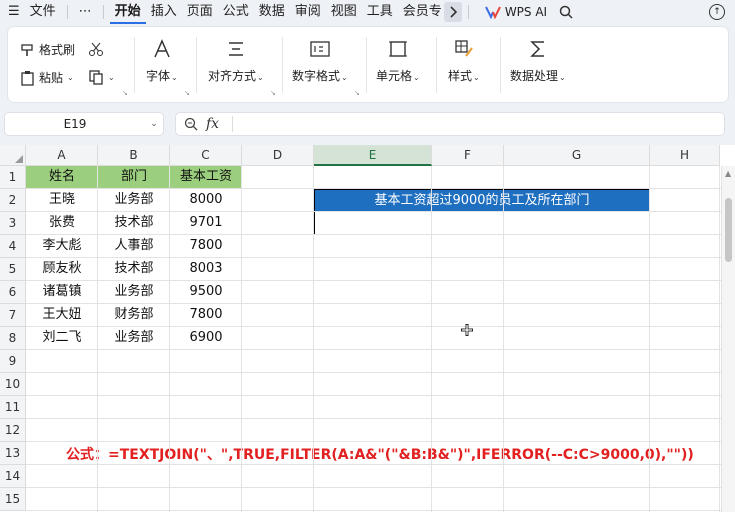  I want to click on row-header-15: 15, so click(13, 499).